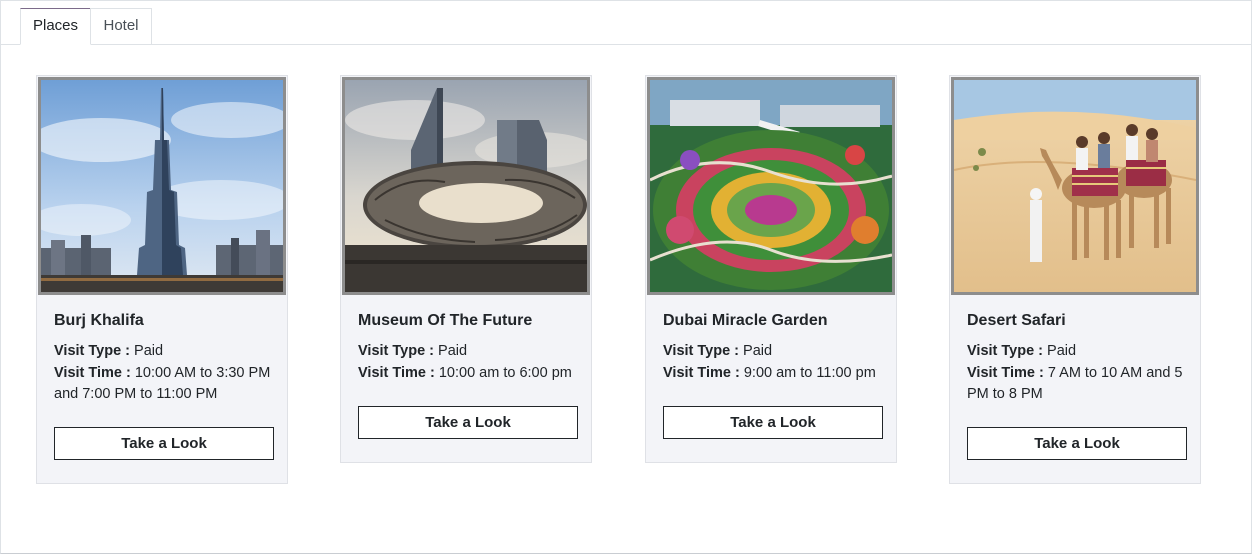  I want to click on place-title: Burj Khalifa, so click(99, 320).